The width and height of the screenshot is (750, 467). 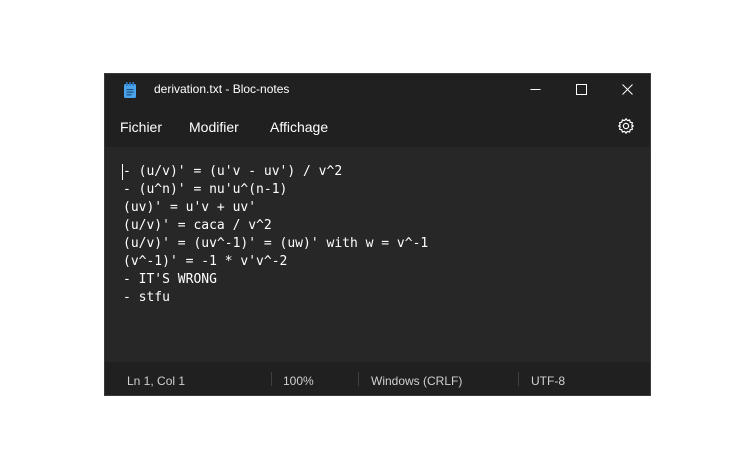 I want to click on status-bar: Ln 1, Col 1 100% Windows (CRLF) UTF-8, so click(x=377, y=378).